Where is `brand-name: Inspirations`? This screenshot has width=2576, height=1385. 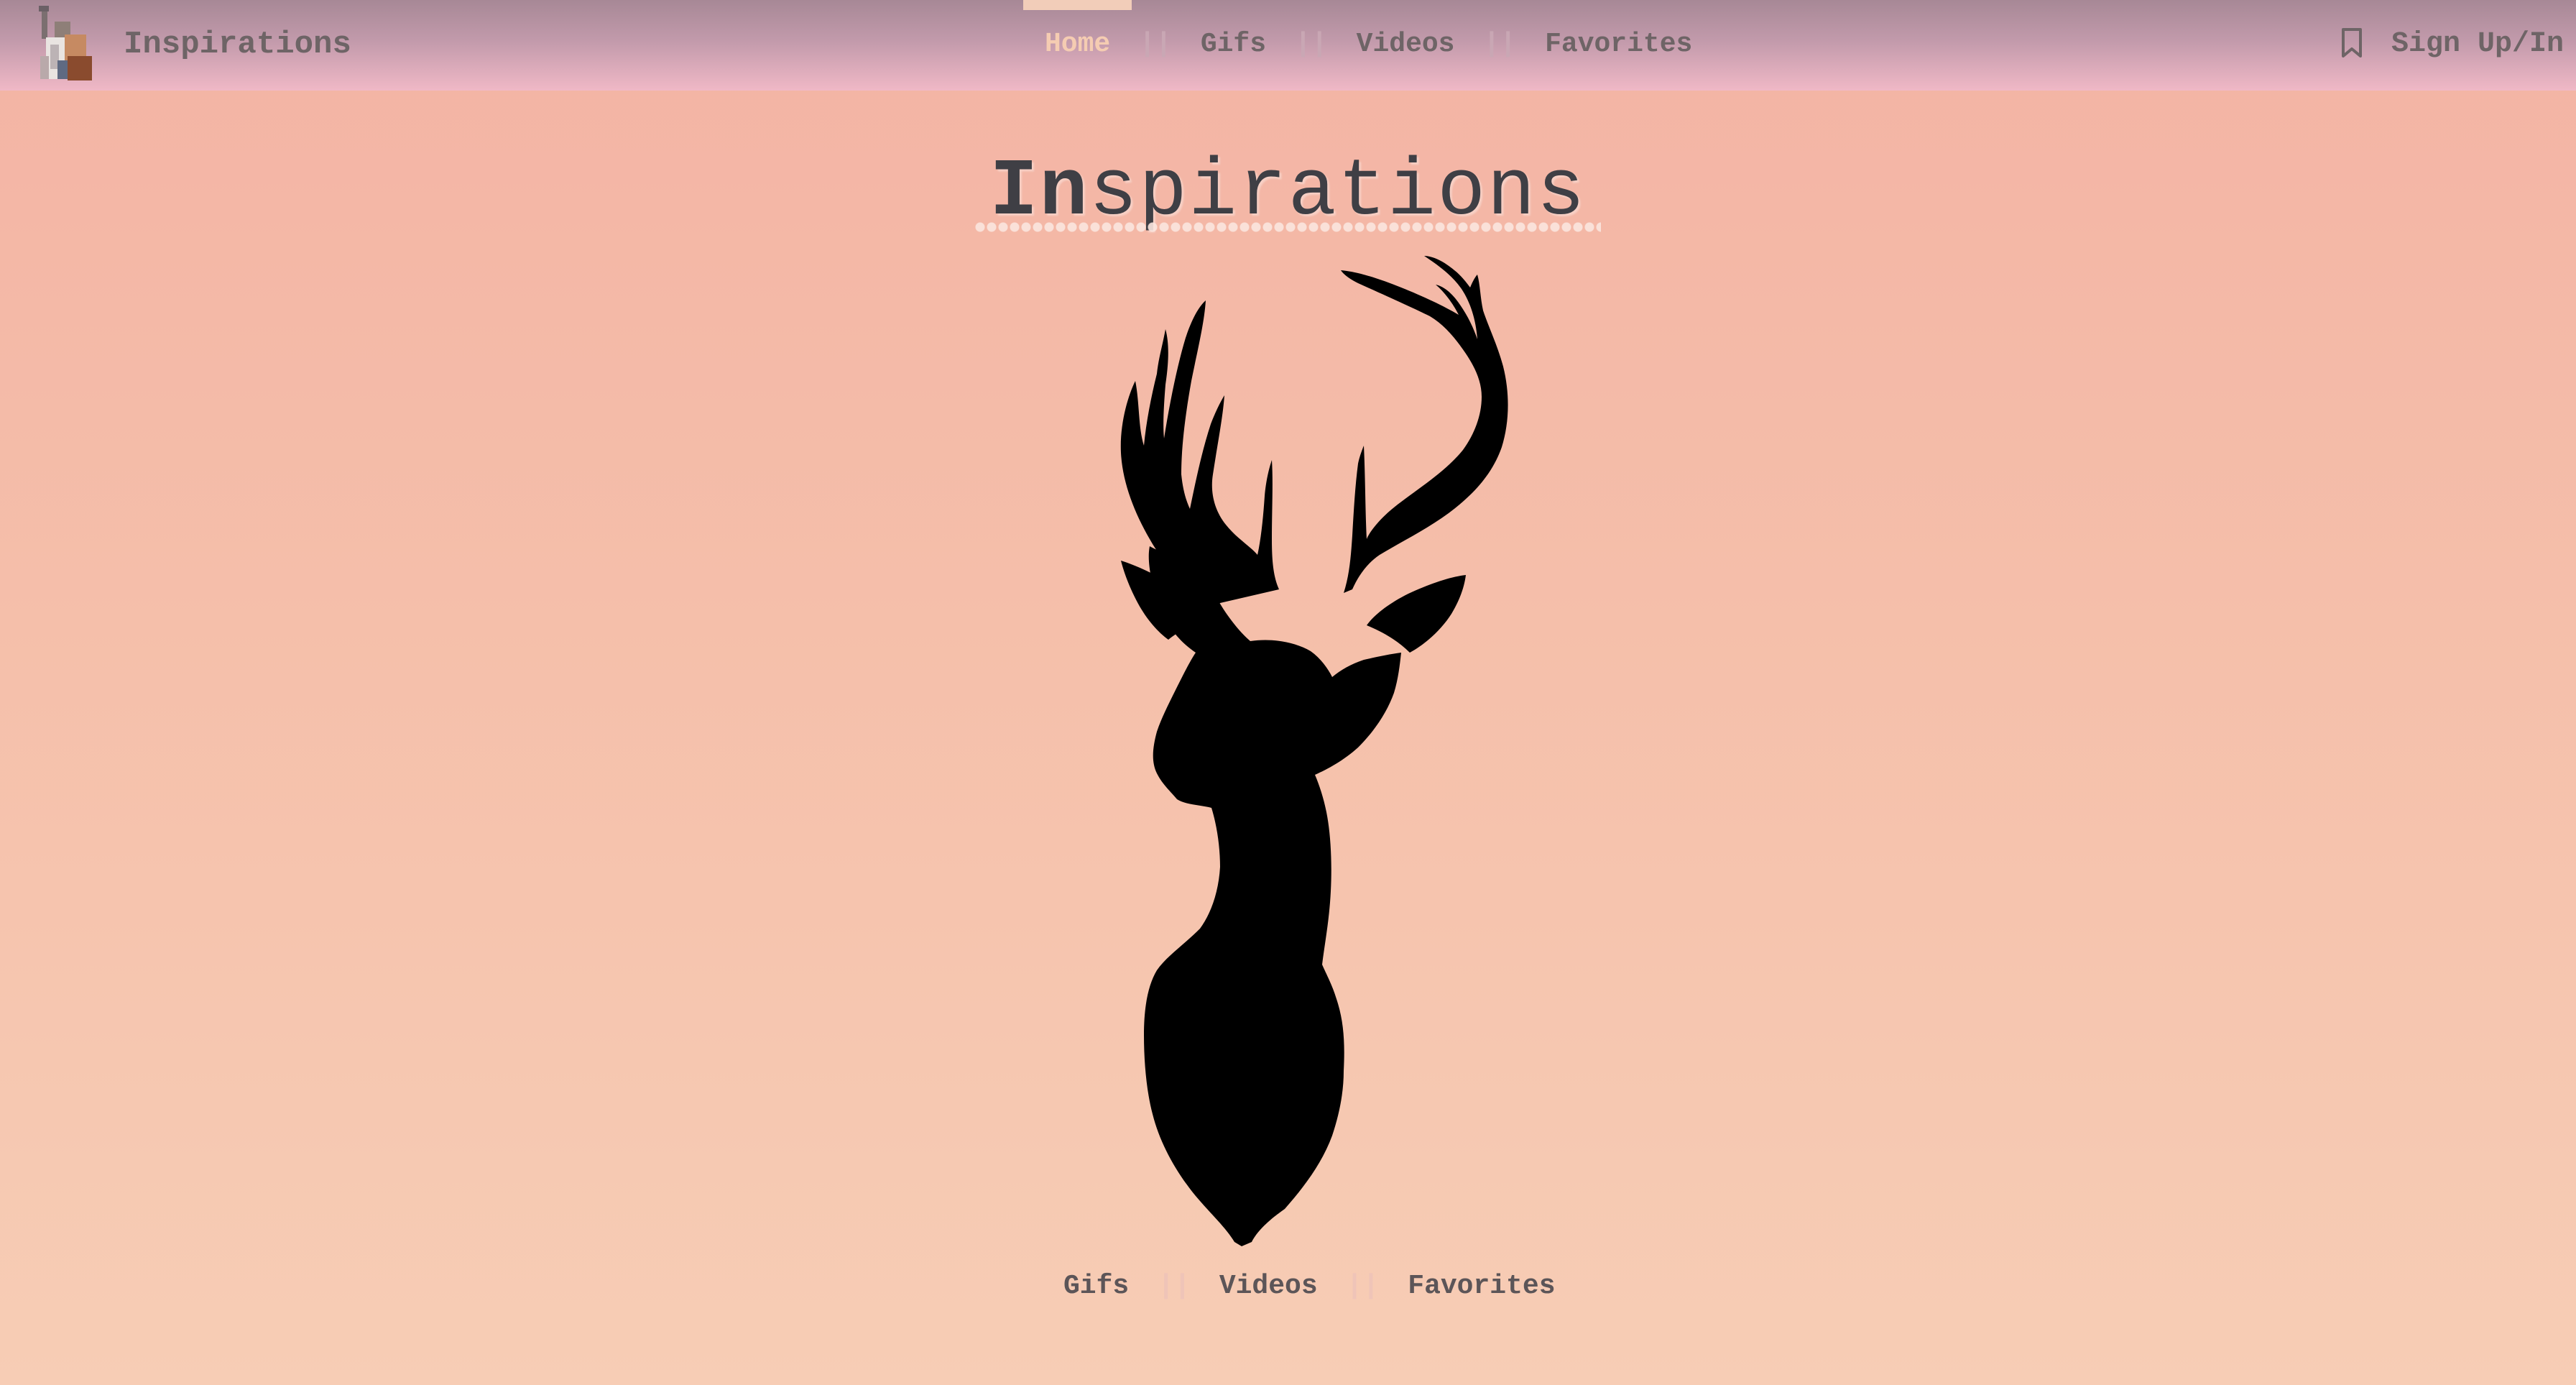
brand-name: Inspirations is located at coordinates (238, 44).